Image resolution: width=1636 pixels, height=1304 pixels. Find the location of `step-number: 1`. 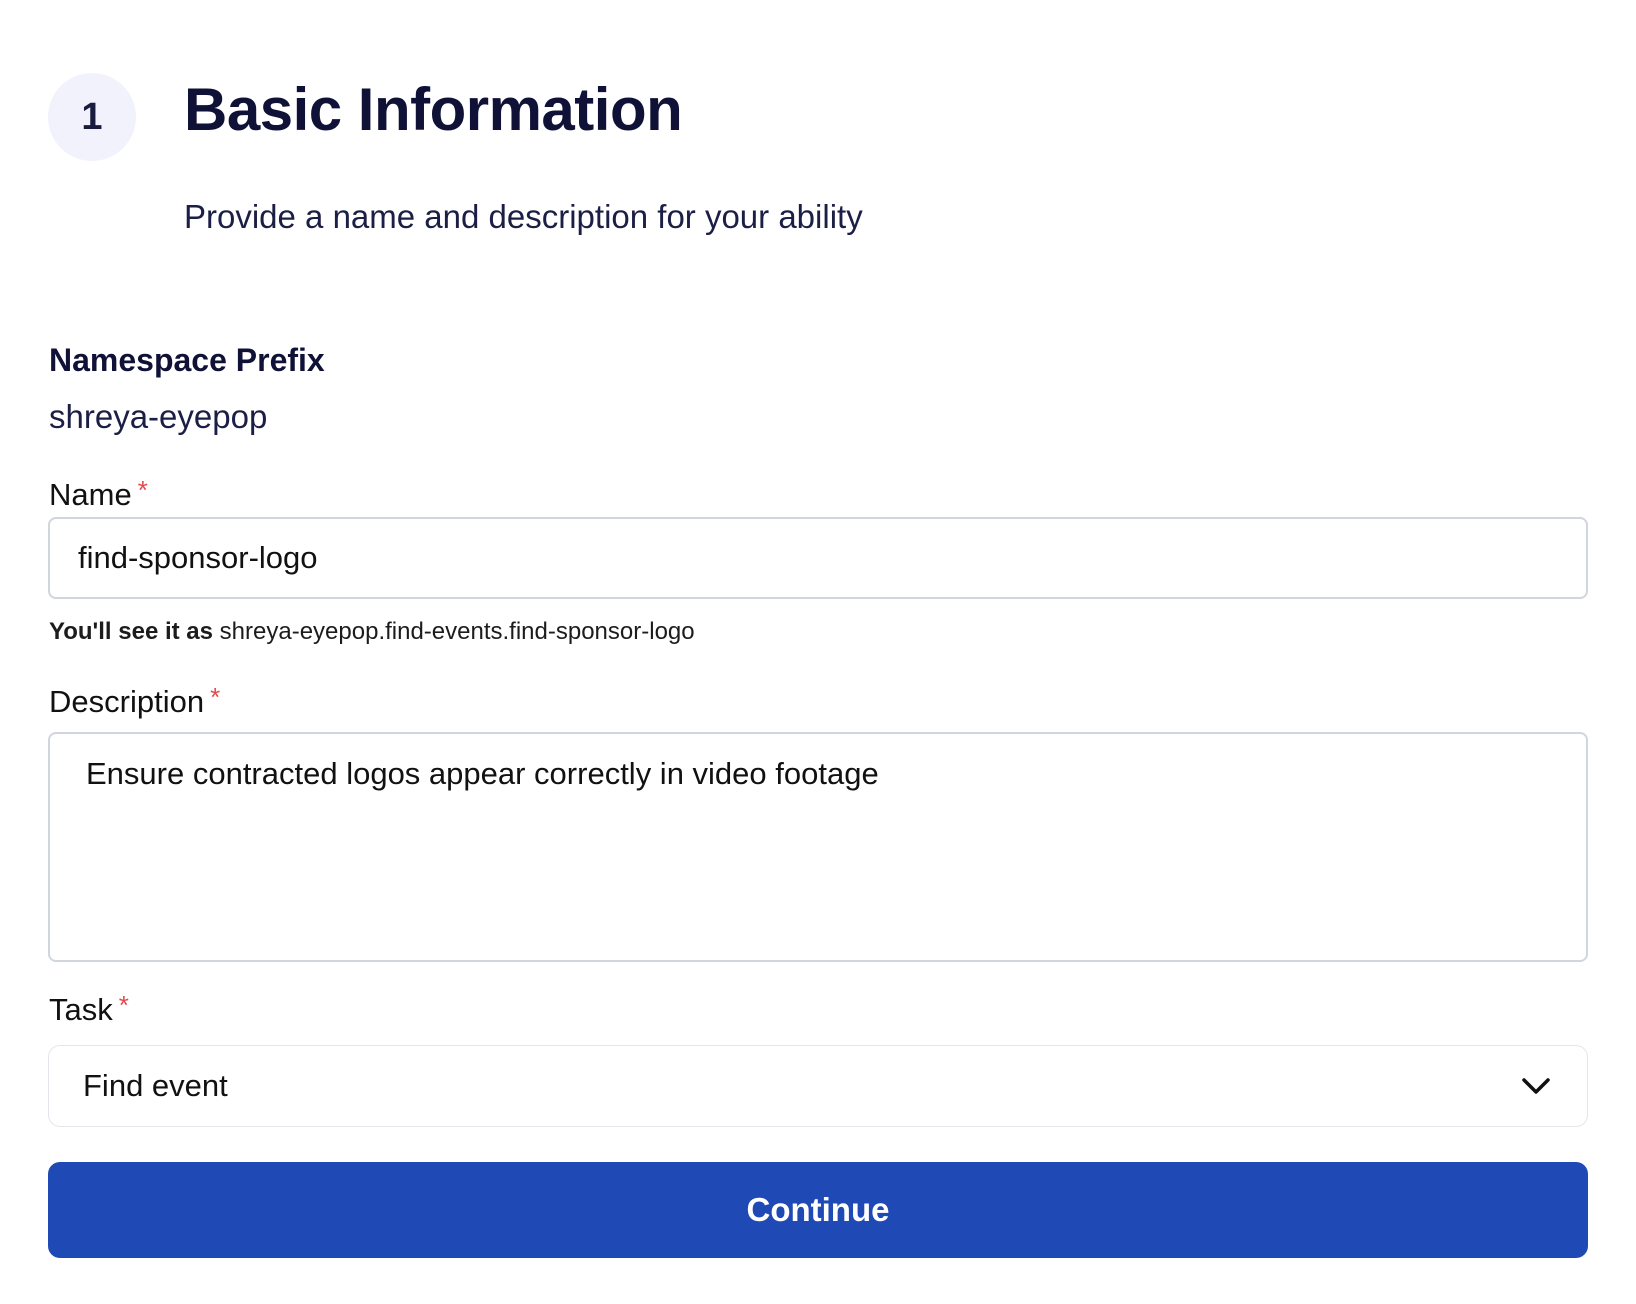

step-number: 1 is located at coordinates (92, 116).